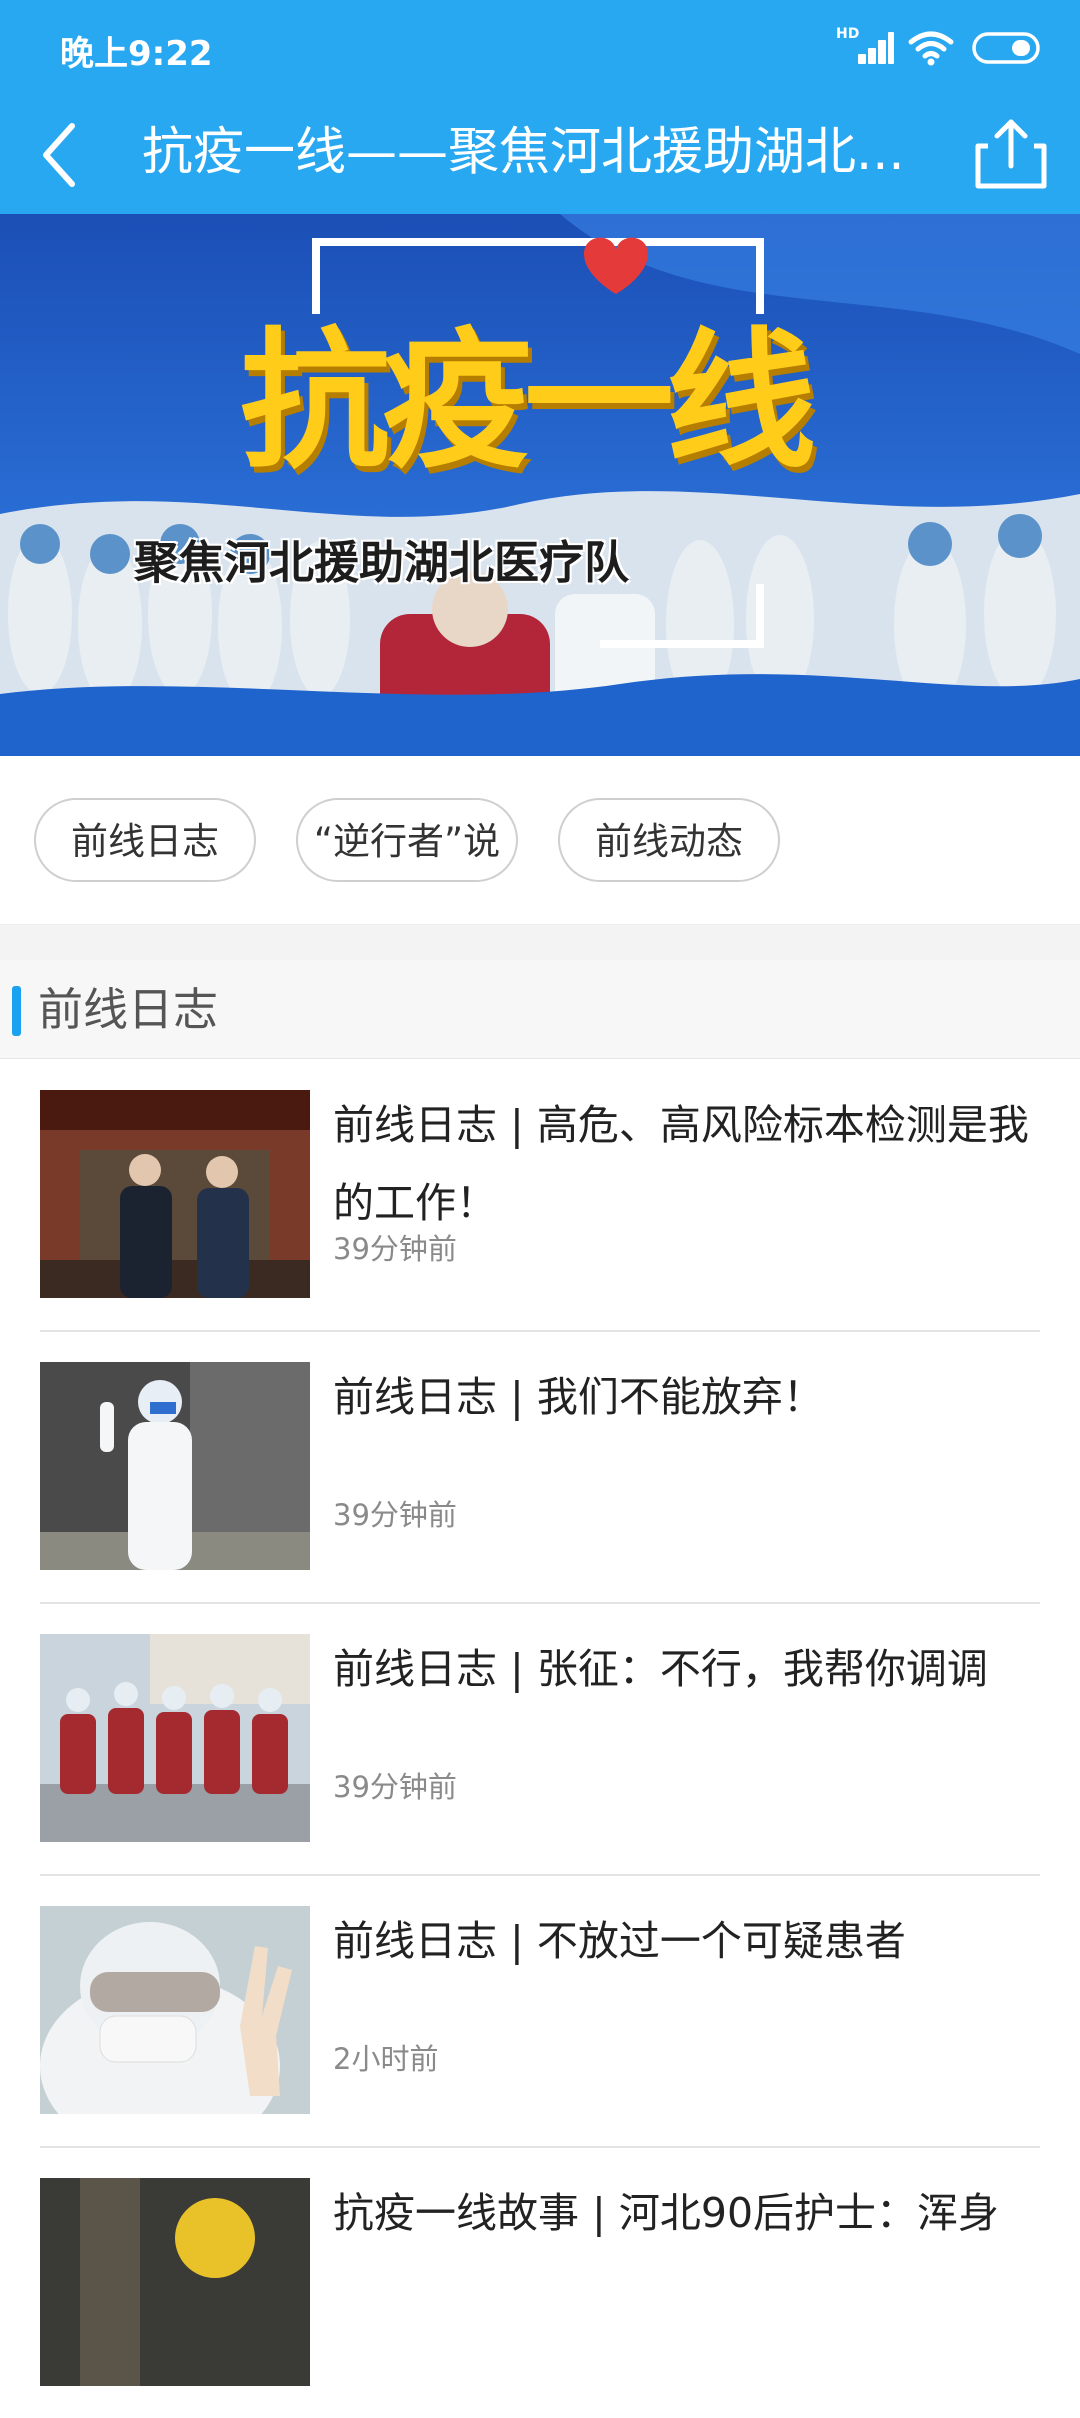  Describe the element at coordinates (660, 1669) in the screenshot. I see `news-title: 前线日志 | 张征：不行，我帮你调调` at that location.